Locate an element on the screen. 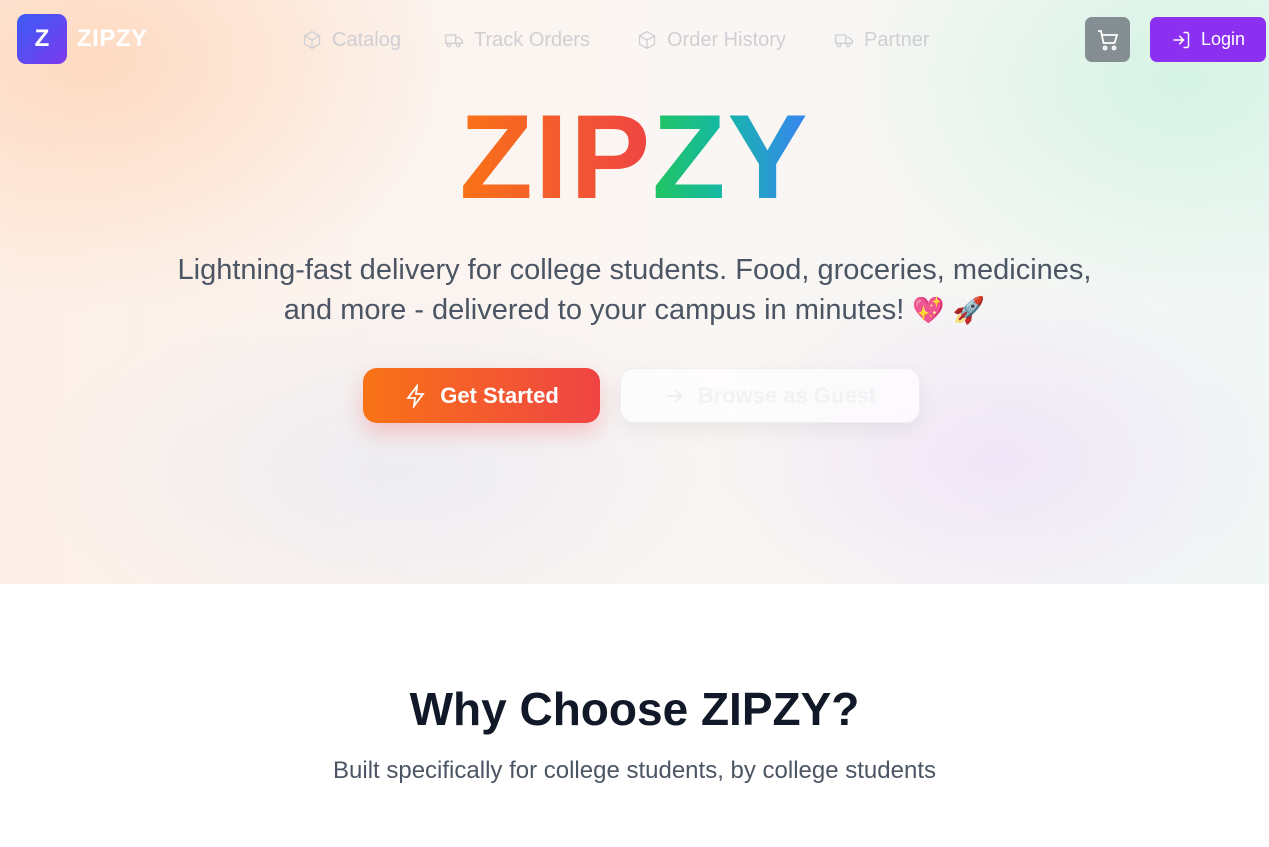  nav-item-order-history: Order History is located at coordinates (711, 40).